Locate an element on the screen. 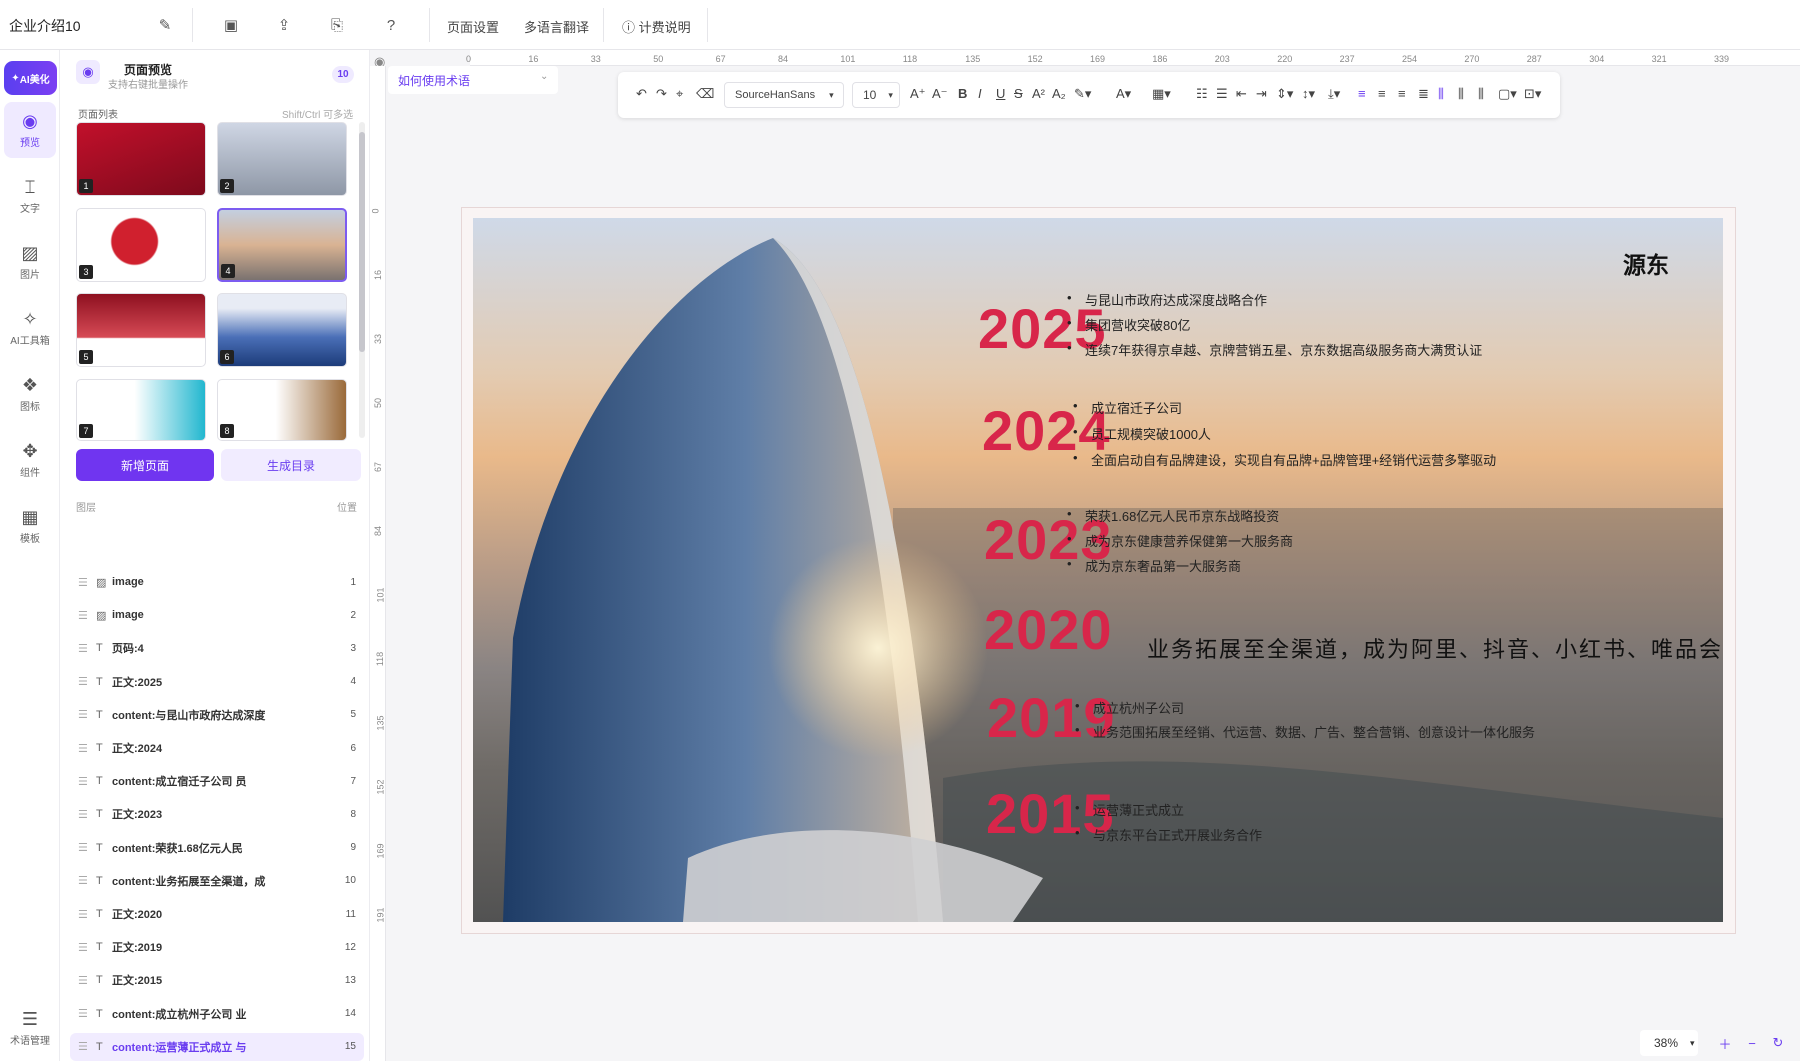 The width and height of the screenshot is (1800, 1061). layer-row: ☰ T 正文:2025 4 is located at coordinates (217, 682).